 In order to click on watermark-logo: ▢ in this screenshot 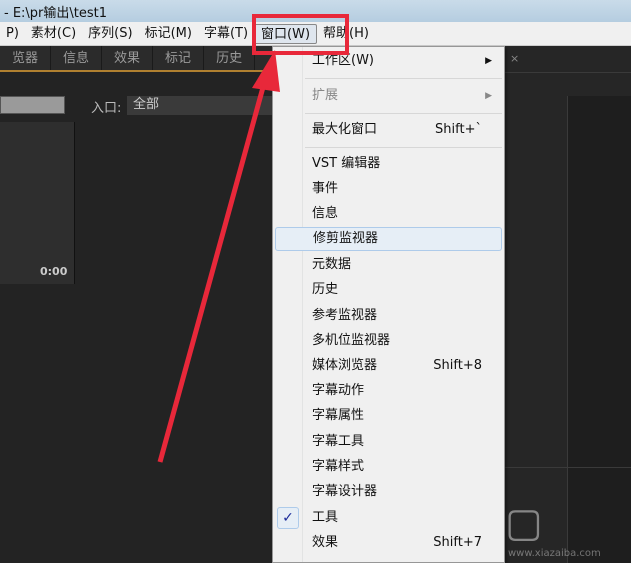, I will do `click(524, 523)`.